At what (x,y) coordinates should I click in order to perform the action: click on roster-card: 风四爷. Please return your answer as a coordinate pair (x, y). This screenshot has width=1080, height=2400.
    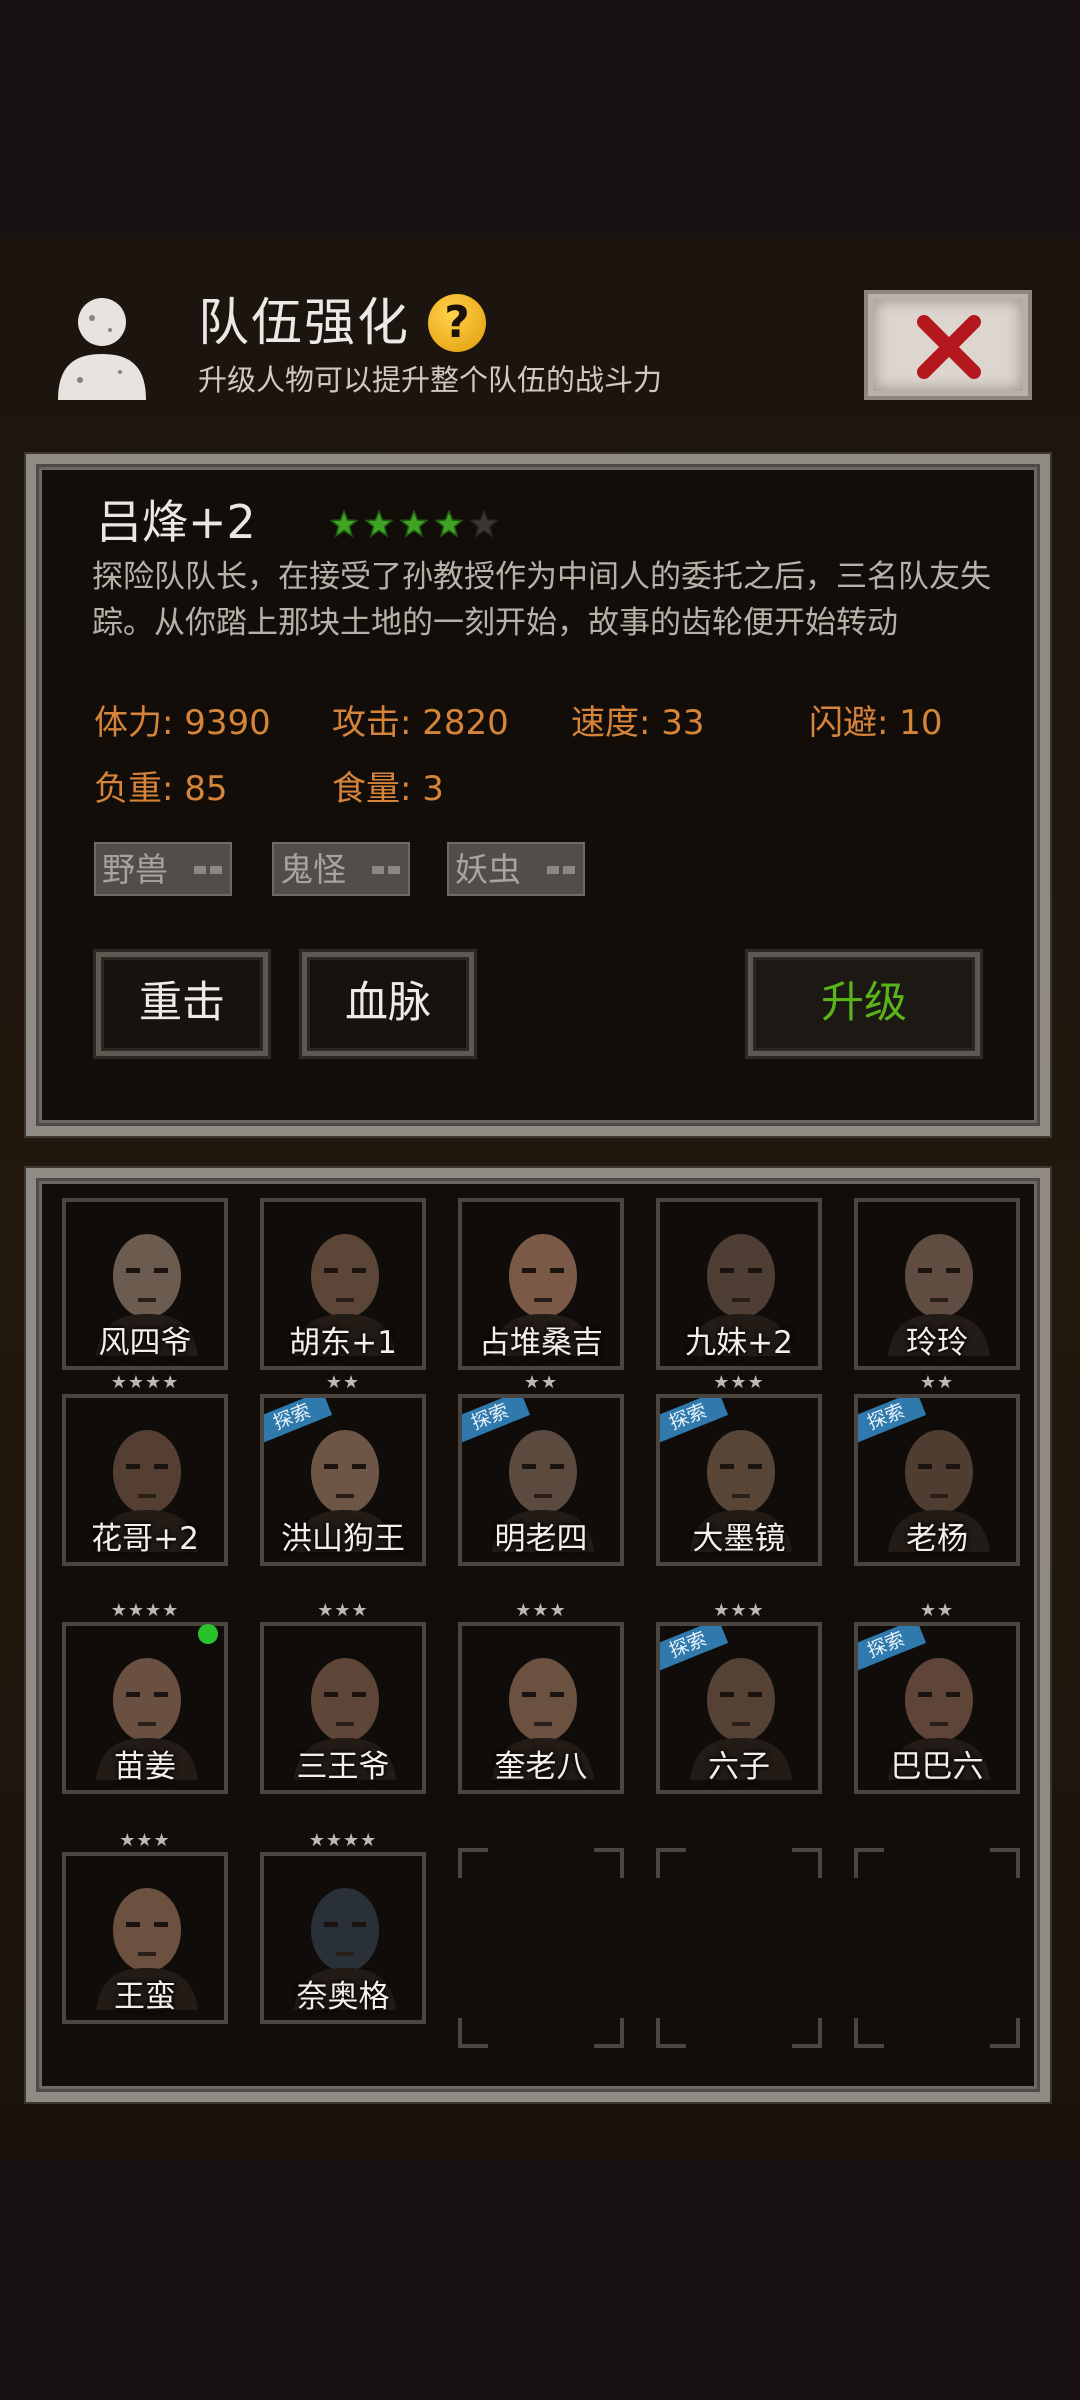
    Looking at the image, I should click on (145, 1284).